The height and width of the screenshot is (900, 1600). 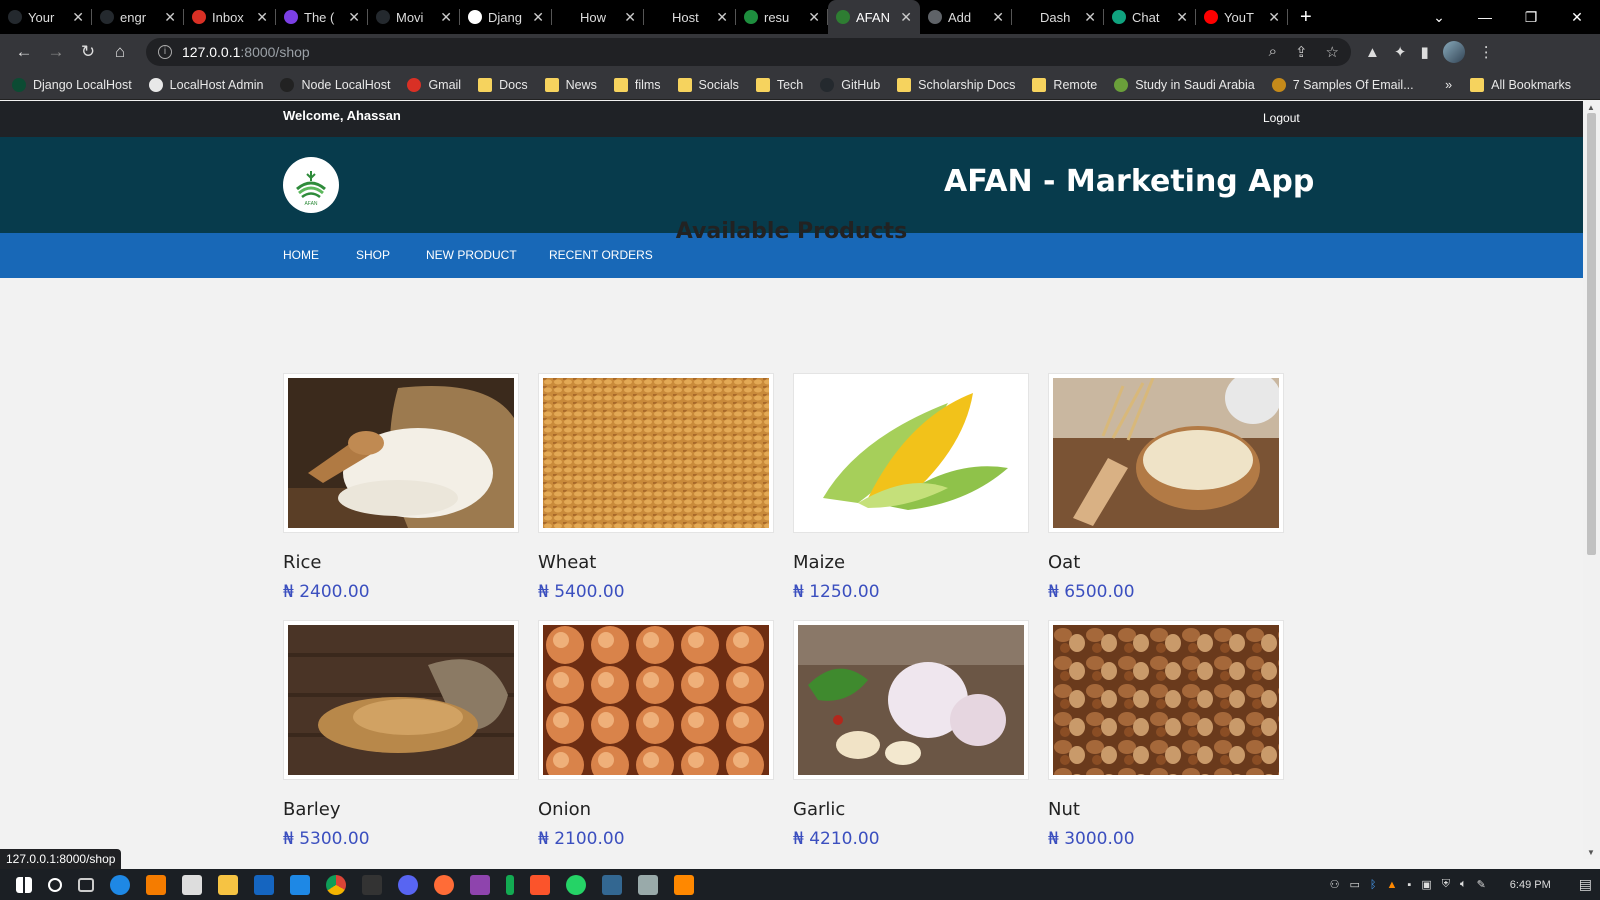 What do you see at coordinates (401, 809) in the screenshot?
I see `product-name: Barley` at bounding box center [401, 809].